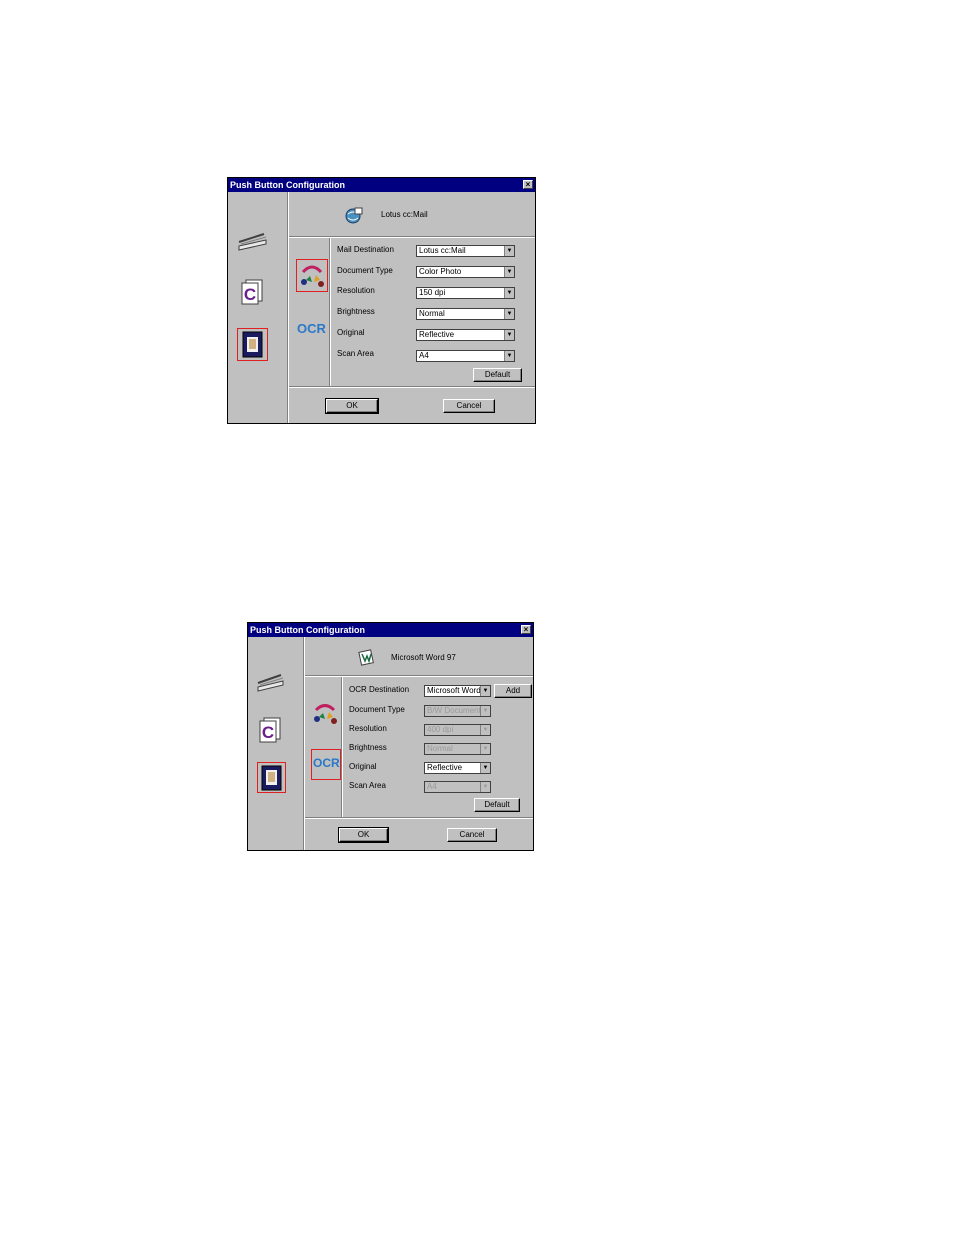 The image size is (954, 1235). Describe the element at coordinates (442, 250) in the screenshot. I see `mail-destination-value: Lotus cc:Mail` at that location.